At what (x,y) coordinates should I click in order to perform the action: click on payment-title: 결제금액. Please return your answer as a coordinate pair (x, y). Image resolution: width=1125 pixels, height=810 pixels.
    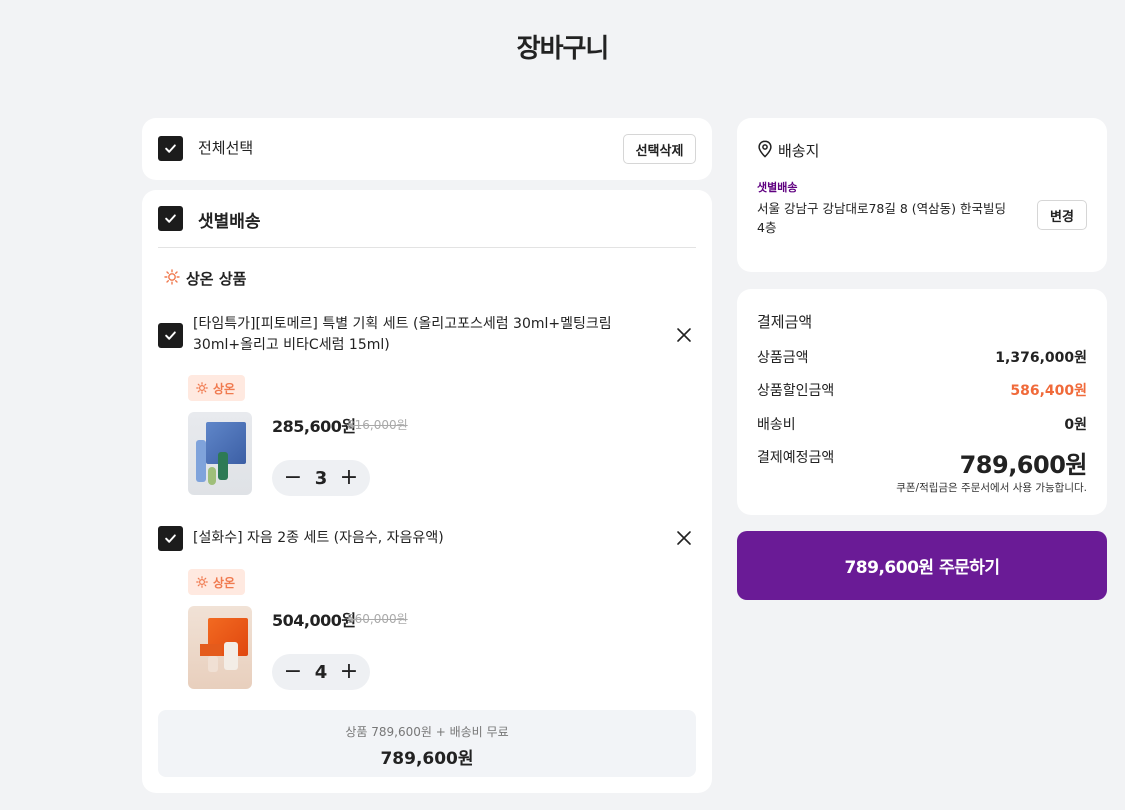
    Looking at the image, I should click on (785, 322).